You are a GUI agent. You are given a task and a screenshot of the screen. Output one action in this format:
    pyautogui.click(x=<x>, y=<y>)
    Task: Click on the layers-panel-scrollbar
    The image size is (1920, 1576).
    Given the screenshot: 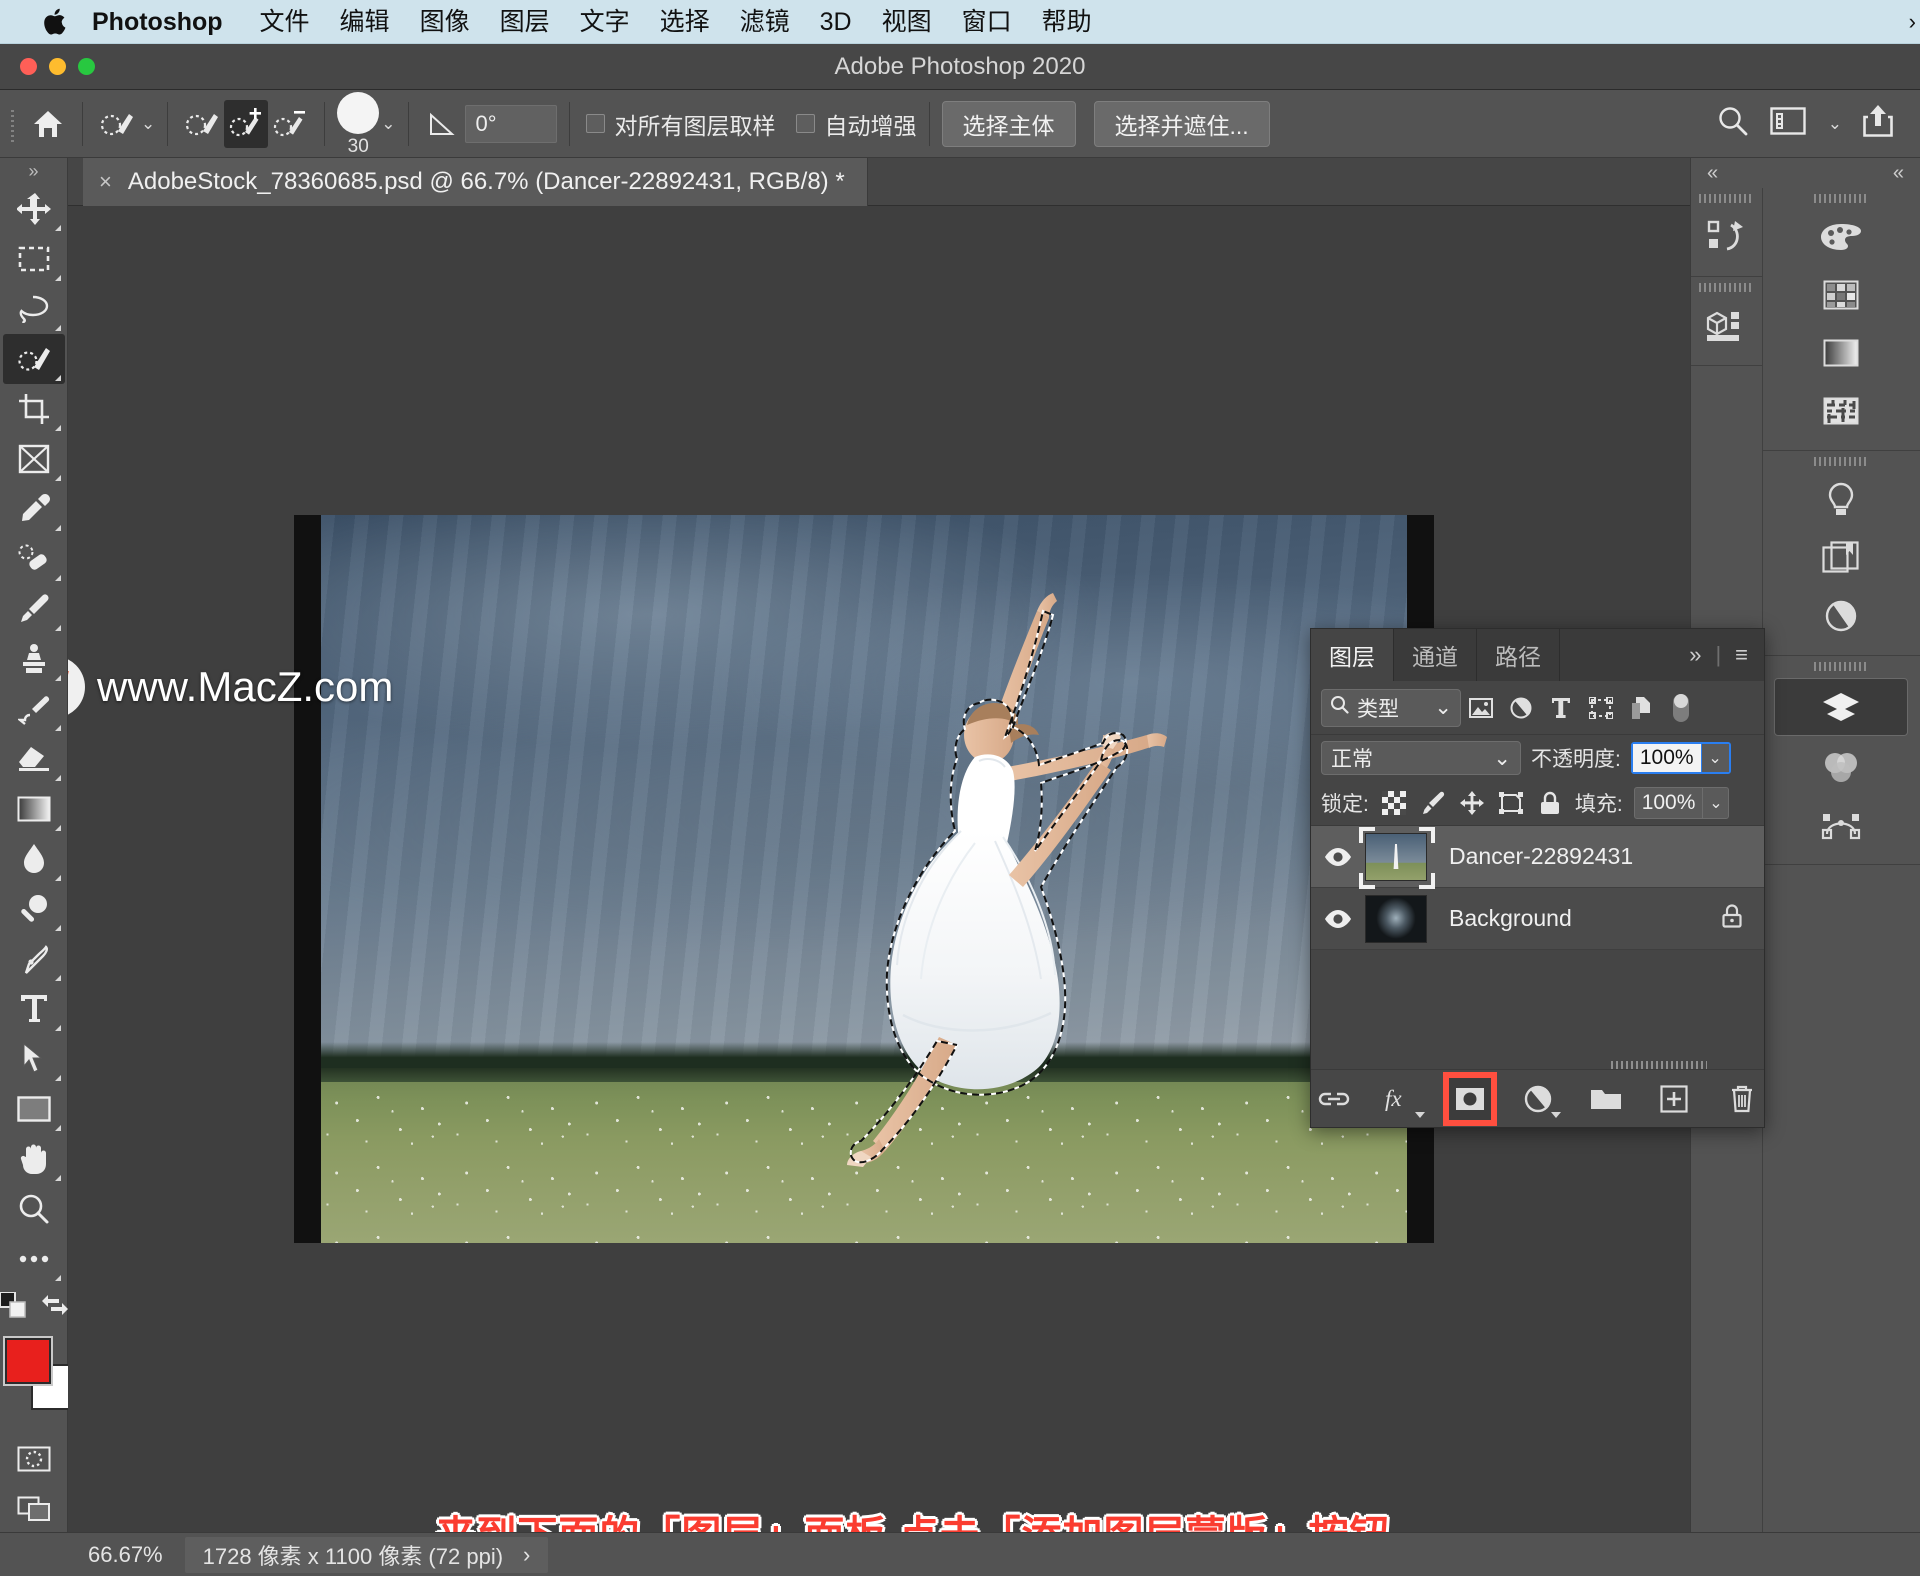 What is the action you would take?
    pyautogui.click(x=1537, y=1065)
    